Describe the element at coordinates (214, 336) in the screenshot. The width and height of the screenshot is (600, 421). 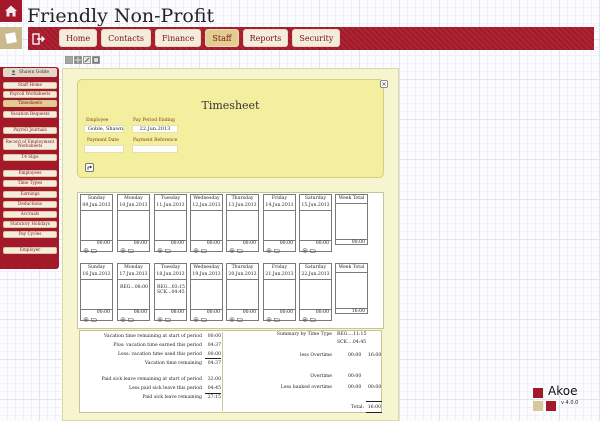
I see `vac-start-value: 00:00` at that location.